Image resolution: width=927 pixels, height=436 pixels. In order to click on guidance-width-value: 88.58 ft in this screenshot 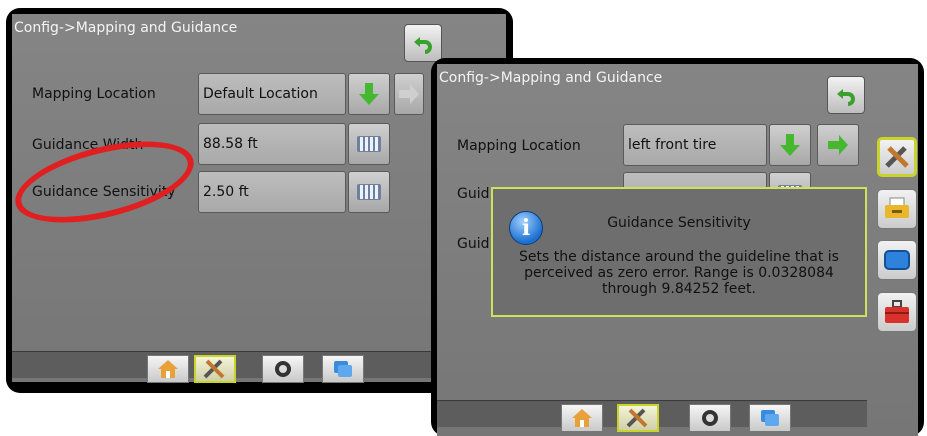, I will do `click(272, 144)`.